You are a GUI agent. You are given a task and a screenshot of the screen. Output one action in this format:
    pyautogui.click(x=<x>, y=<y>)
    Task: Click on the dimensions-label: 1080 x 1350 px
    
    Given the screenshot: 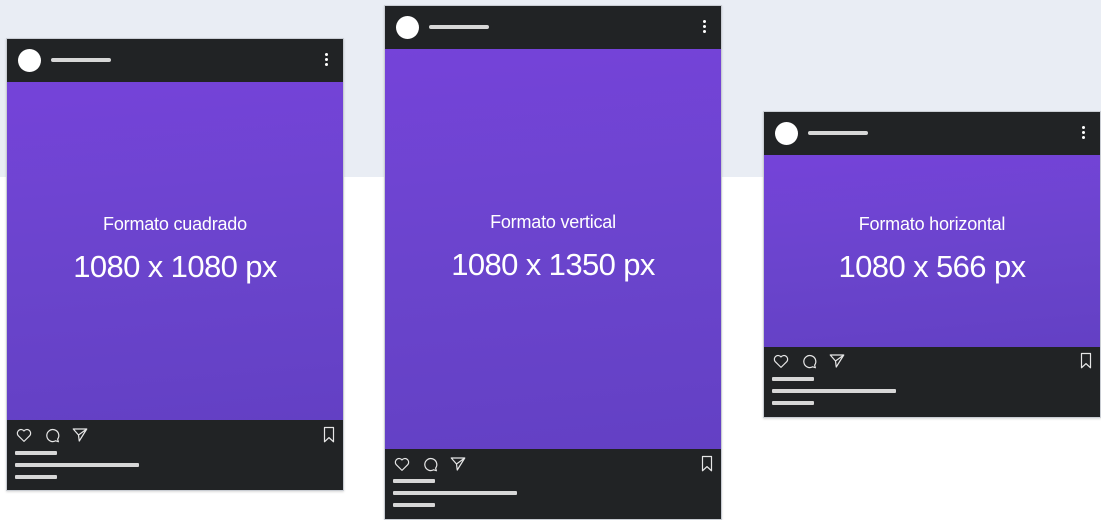 What is the action you would take?
    pyautogui.click(x=553, y=264)
    